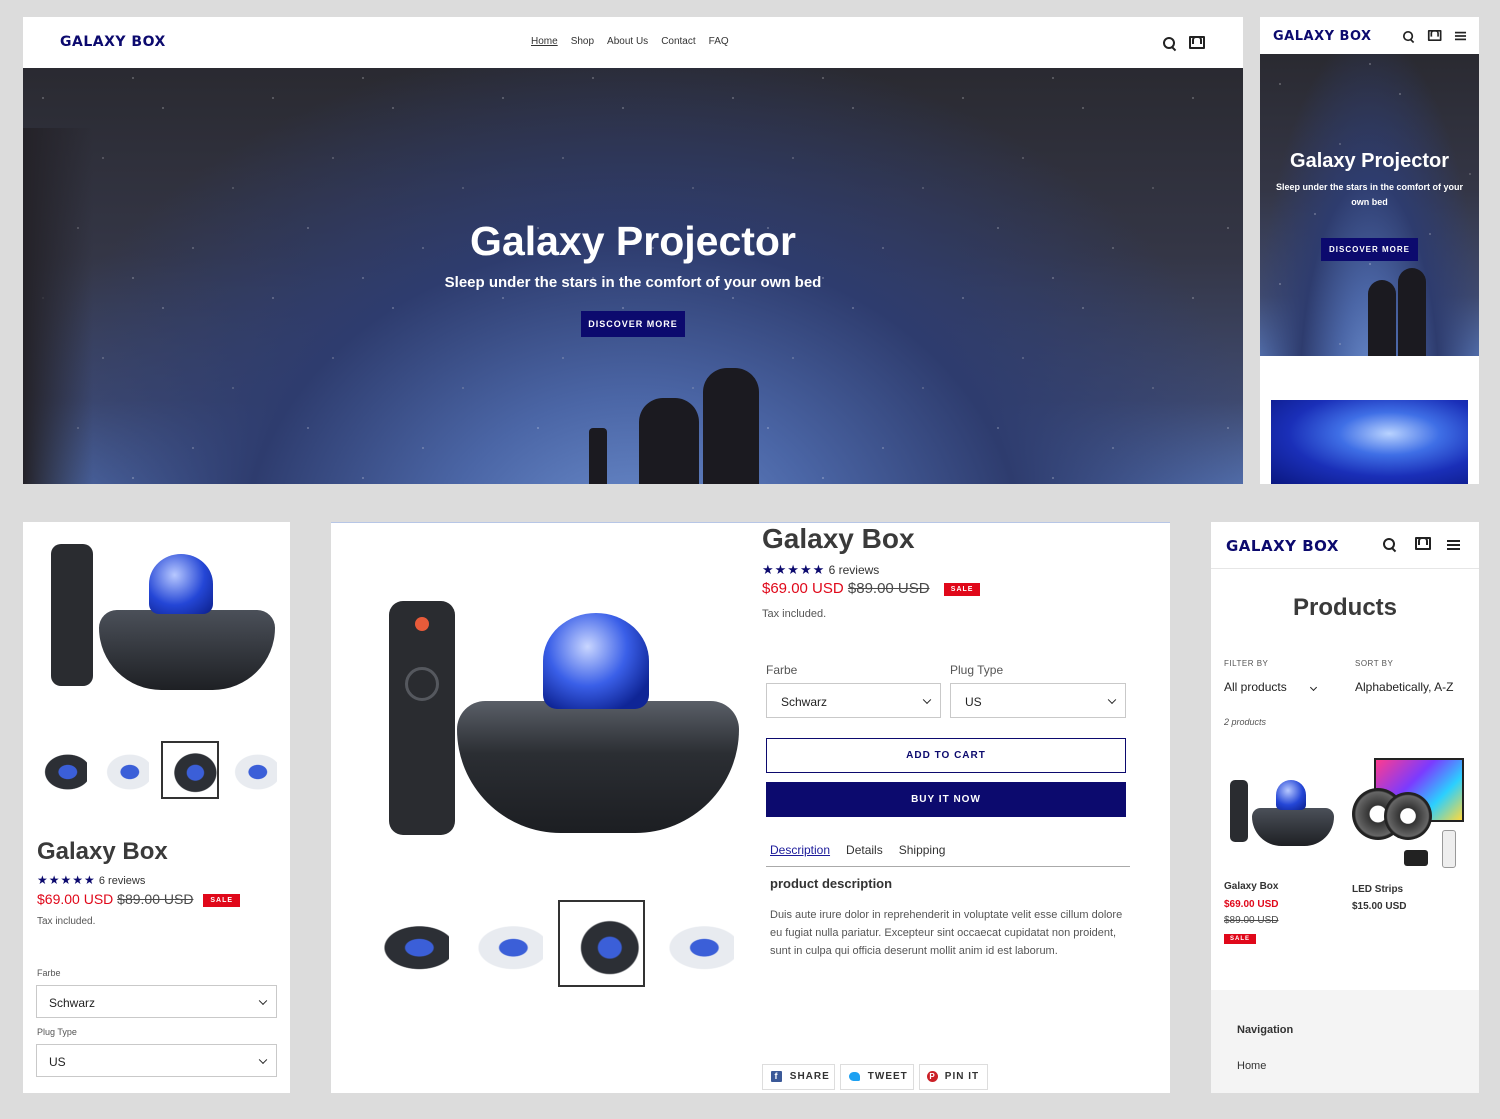 Image resolution: width=1500 pixels, height=1119 pixels. Describe the element at coordinates (800, 854) in the screenshot. I see `tab-description: Description` at that location.